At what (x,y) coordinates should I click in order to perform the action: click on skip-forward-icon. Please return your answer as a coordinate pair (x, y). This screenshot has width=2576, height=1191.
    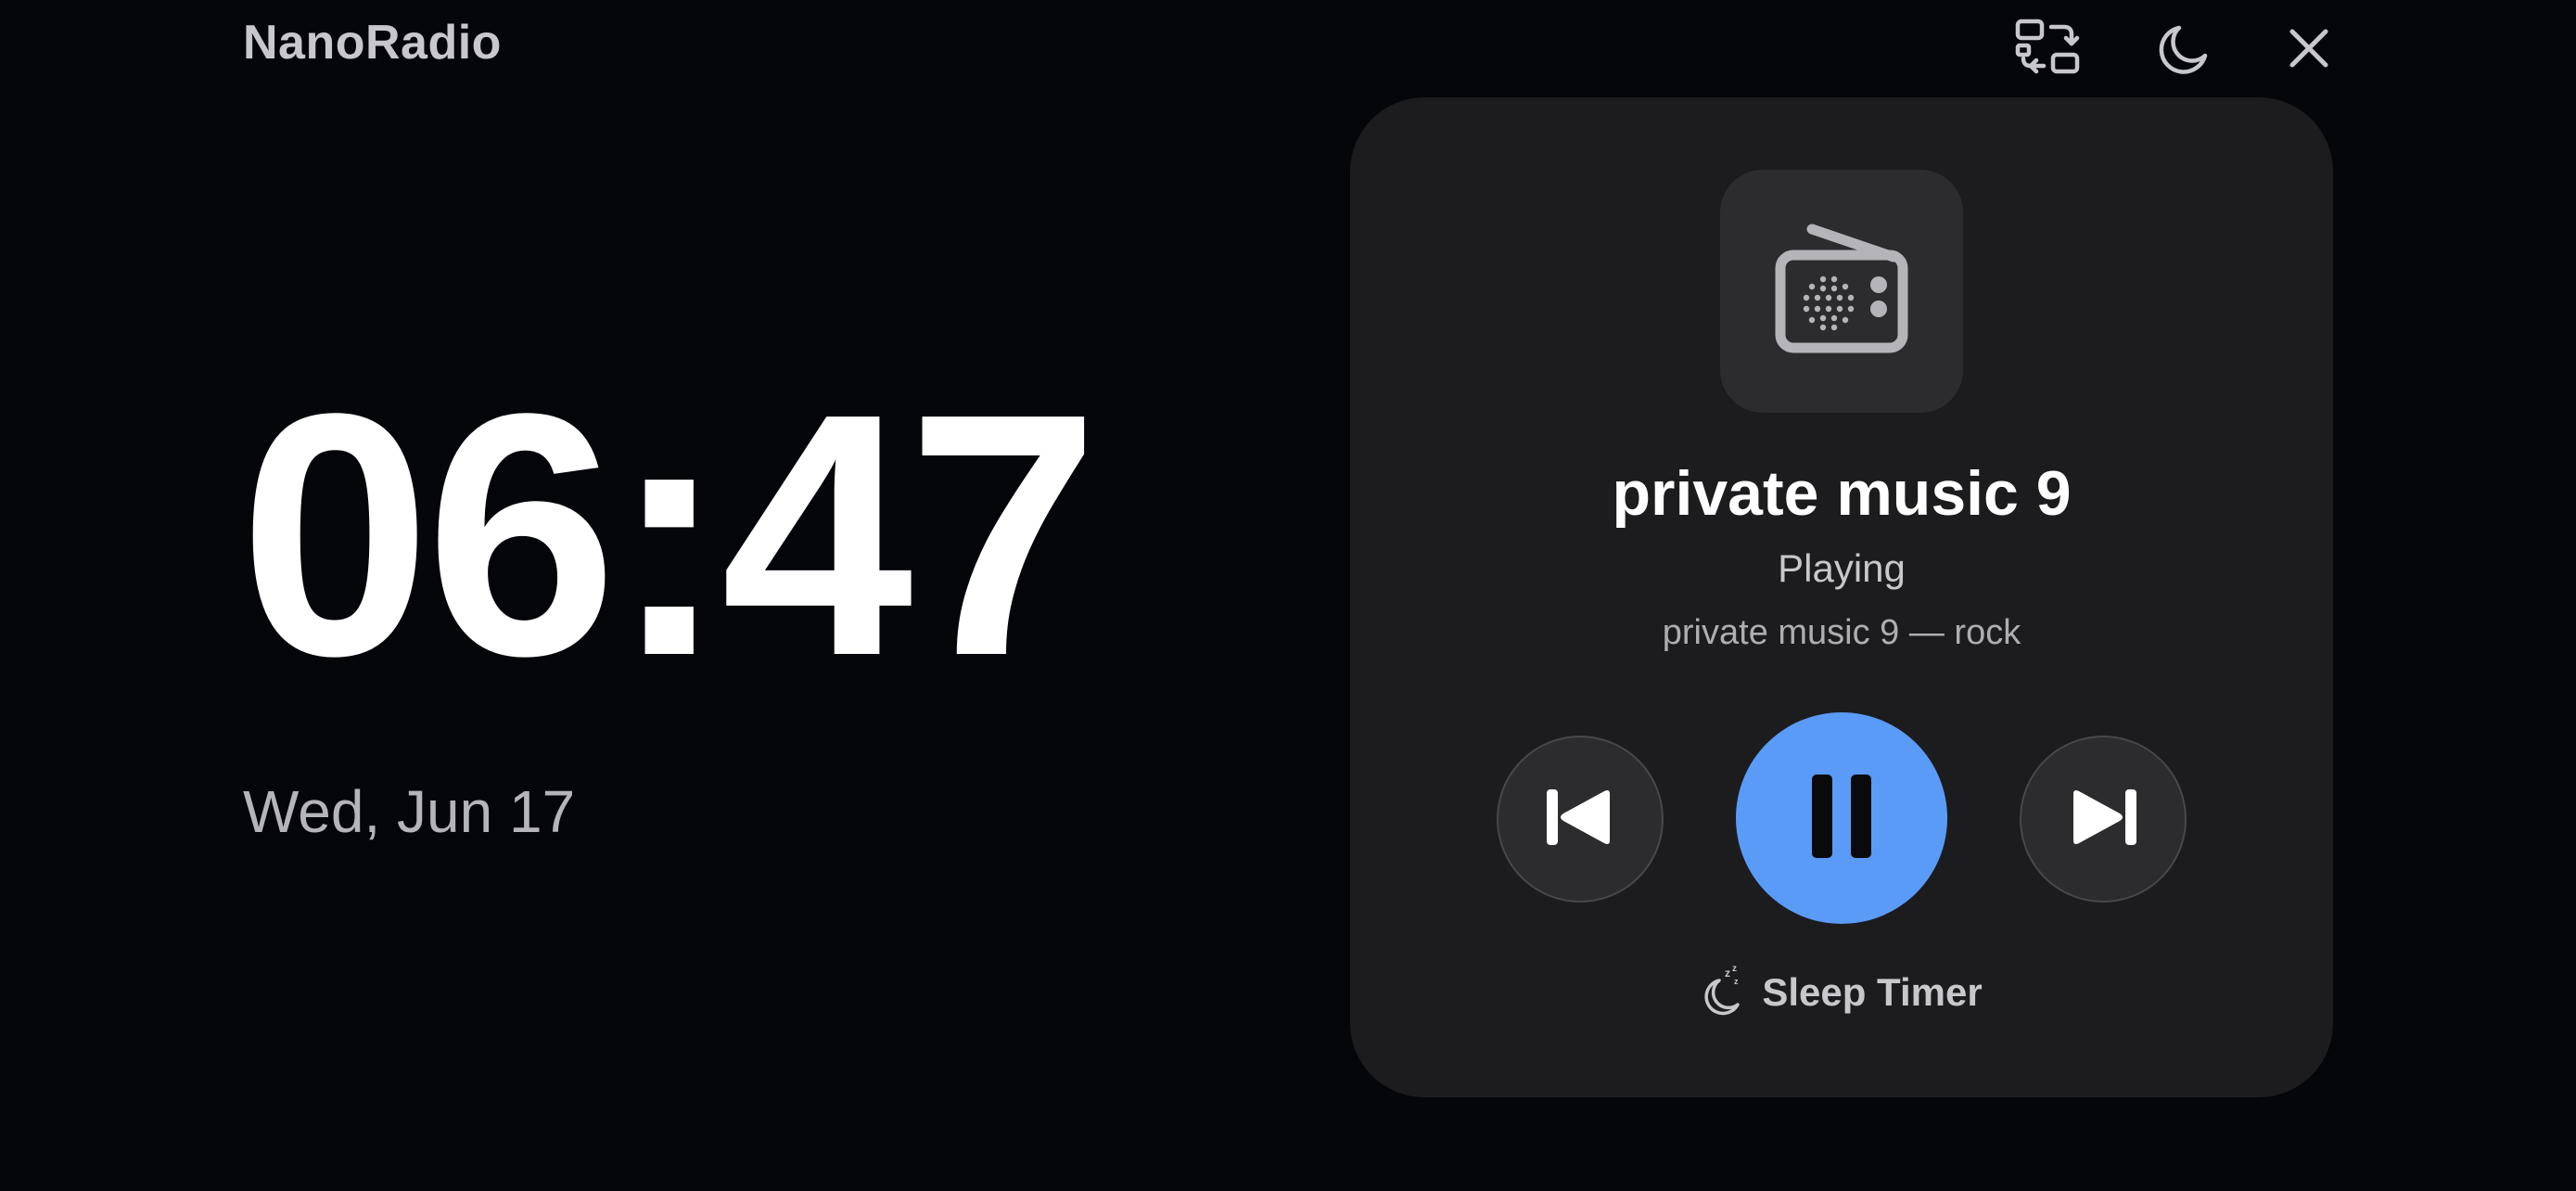
    Looking at the image, I should click on (2103, 819).